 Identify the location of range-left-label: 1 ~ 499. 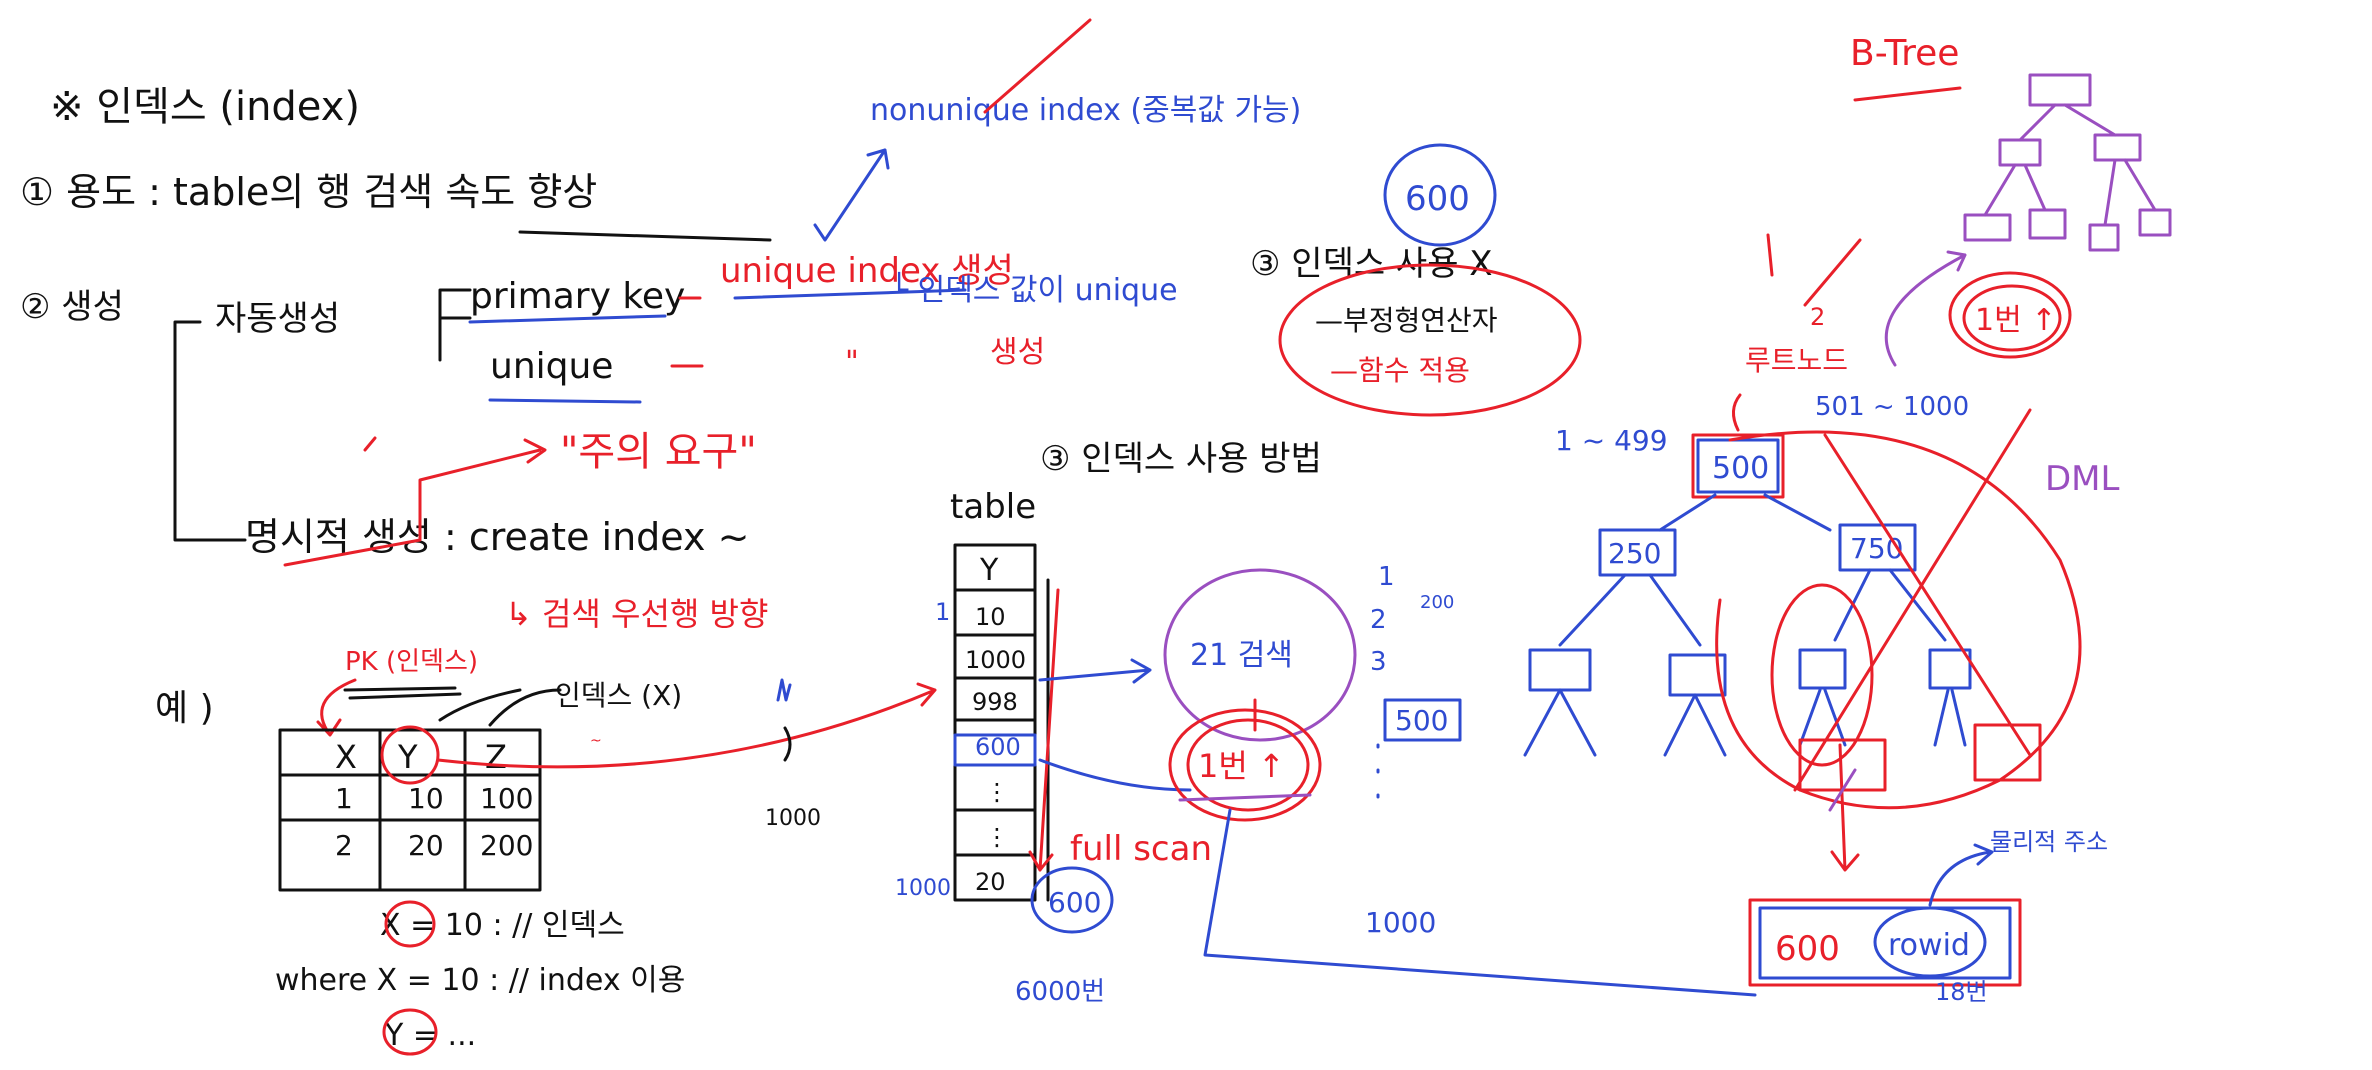
(1611, 440).